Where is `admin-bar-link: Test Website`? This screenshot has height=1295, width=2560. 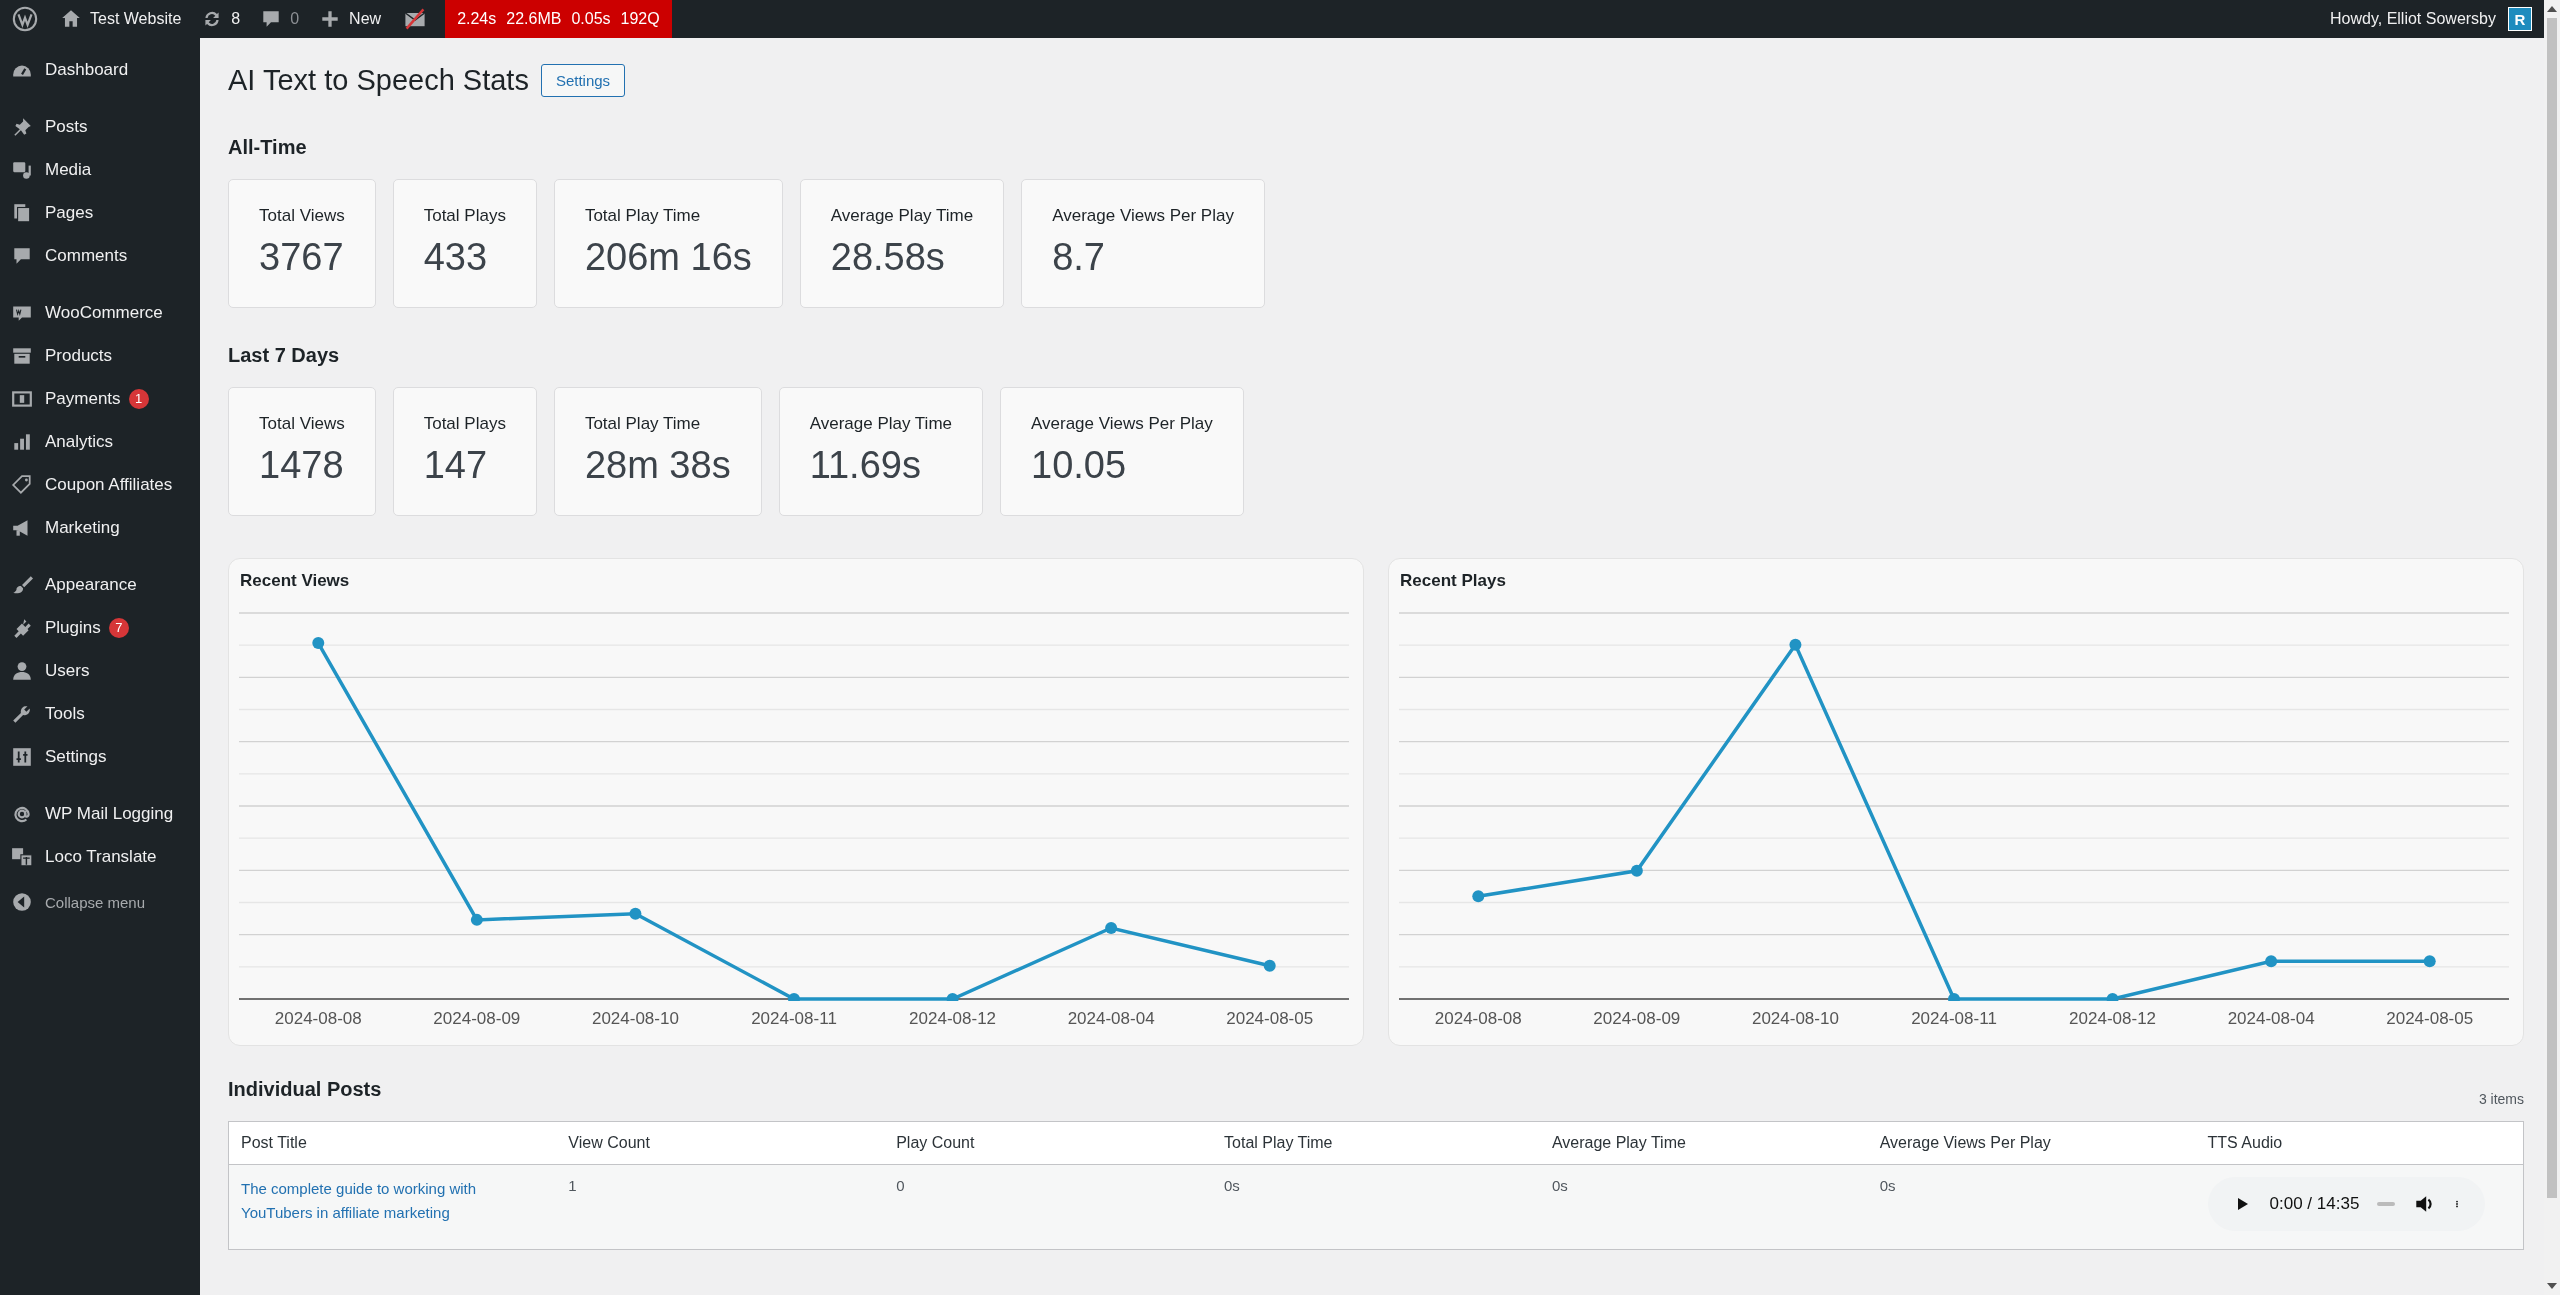 admin-bar-link: Test Website is located at coordinates (136, 19).